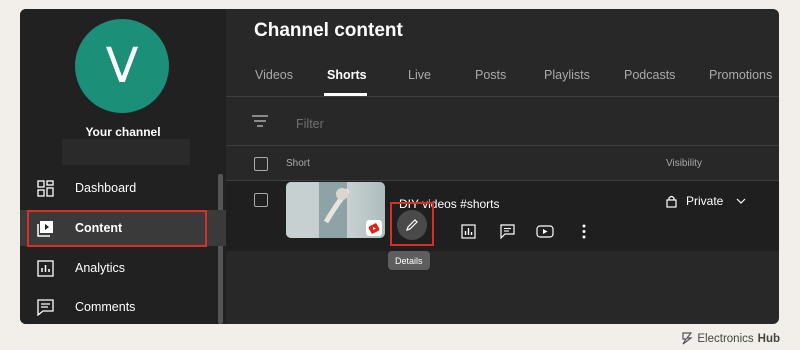 This screenshot has height=350, width=800. I want to click on content-highlight-box, so click(117, 228).